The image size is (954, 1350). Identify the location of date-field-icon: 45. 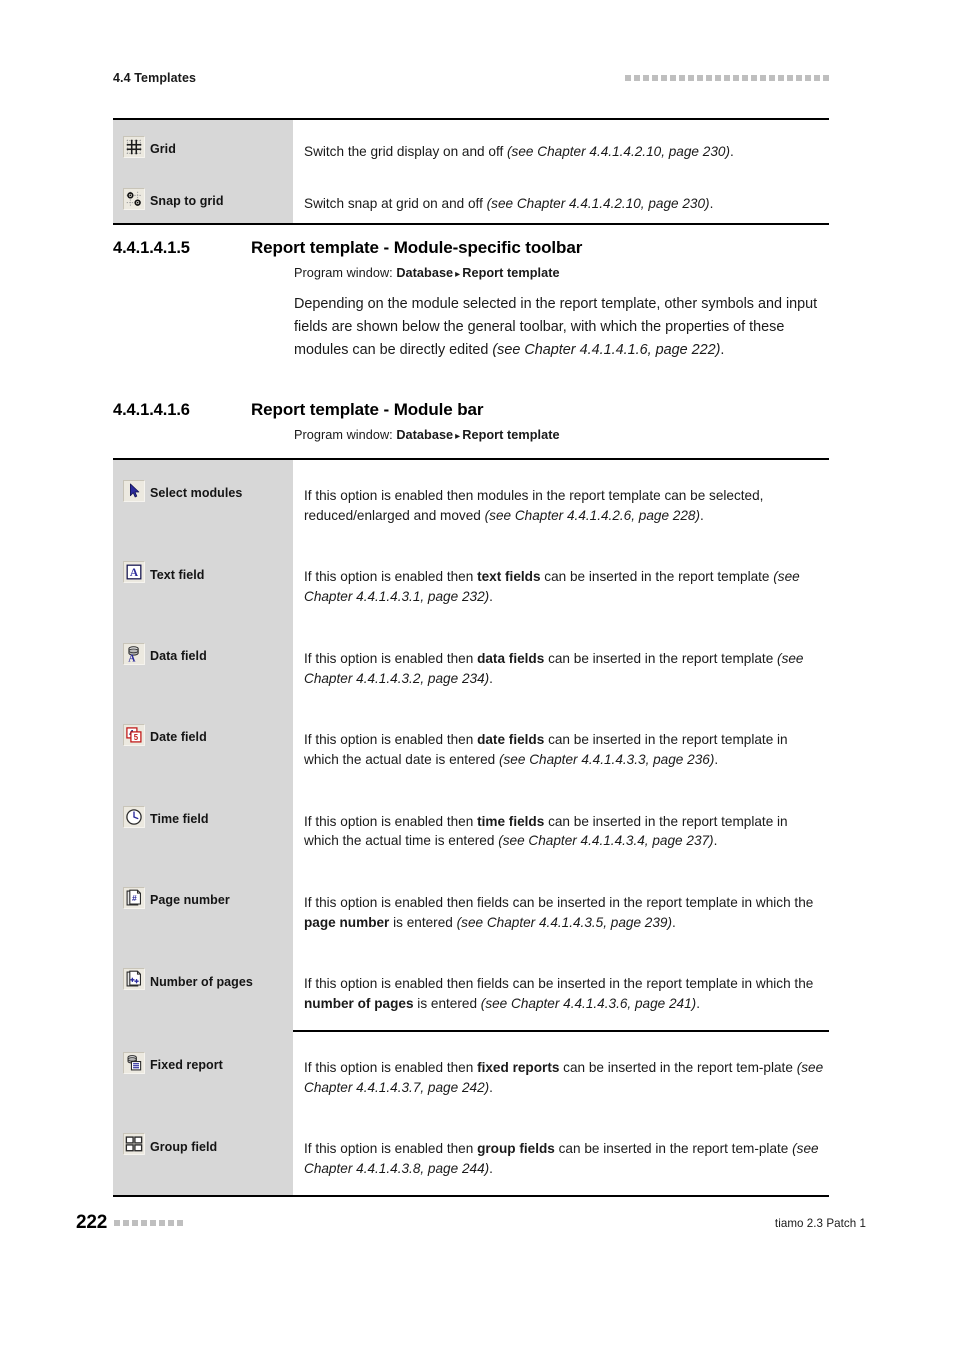
(134, 735).